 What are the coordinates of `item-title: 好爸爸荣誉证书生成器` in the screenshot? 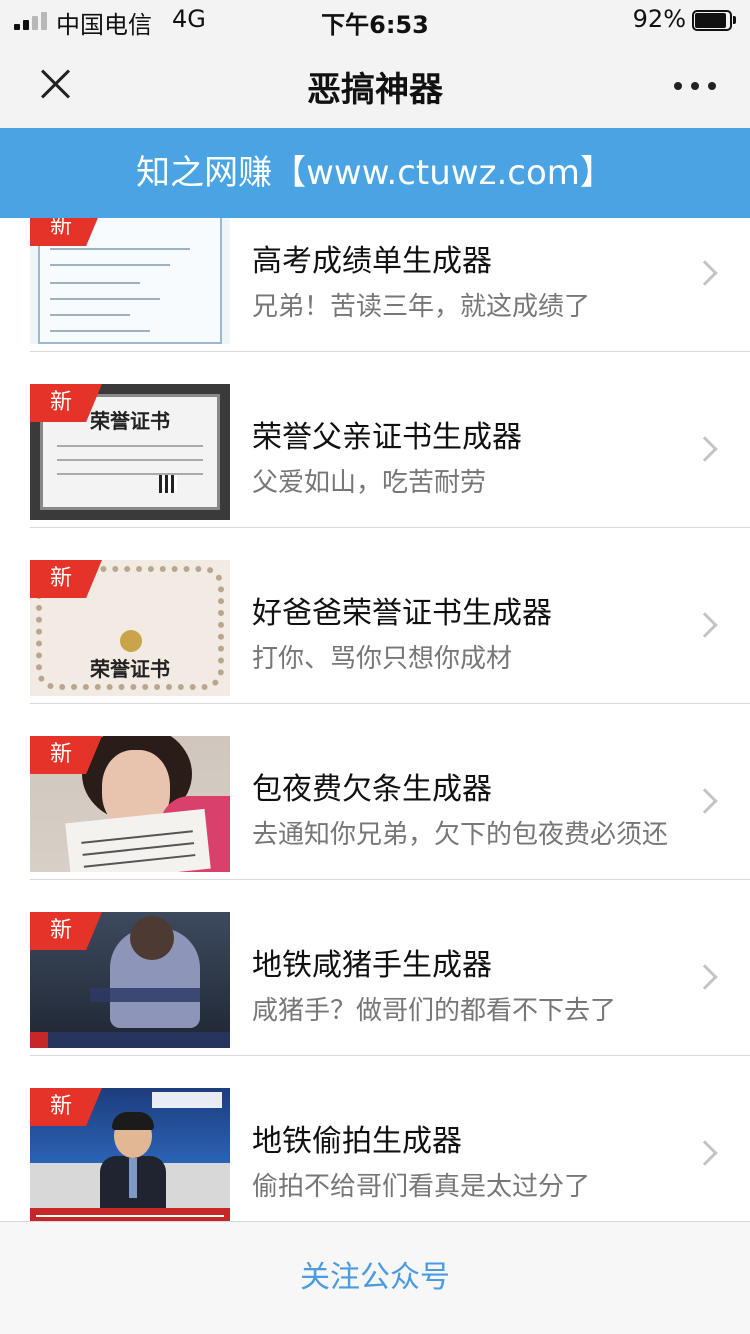 It's located at (402, 613).